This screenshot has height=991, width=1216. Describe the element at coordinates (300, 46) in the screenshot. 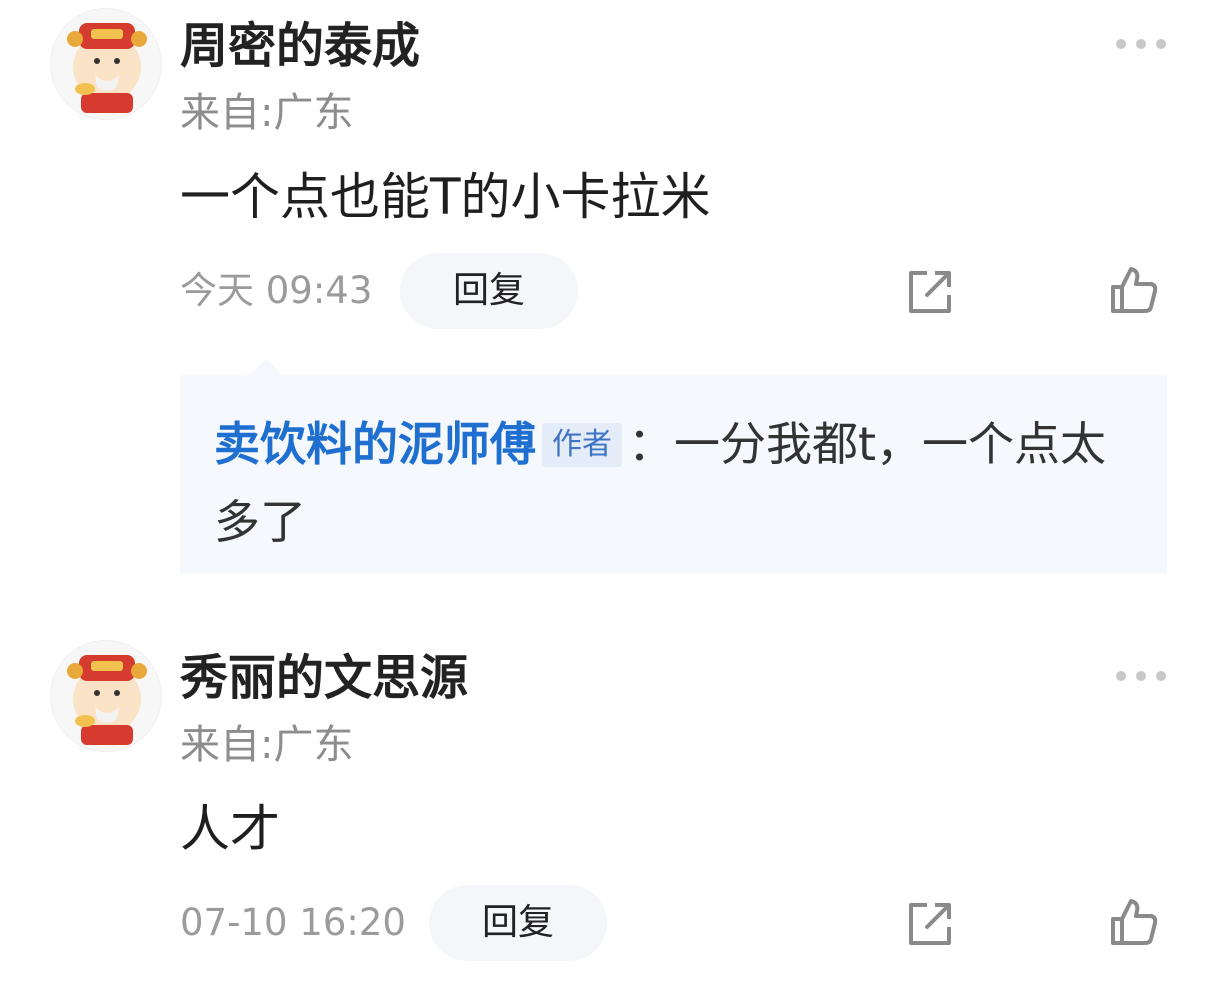

I see `username: 周密的泰成` at that location.